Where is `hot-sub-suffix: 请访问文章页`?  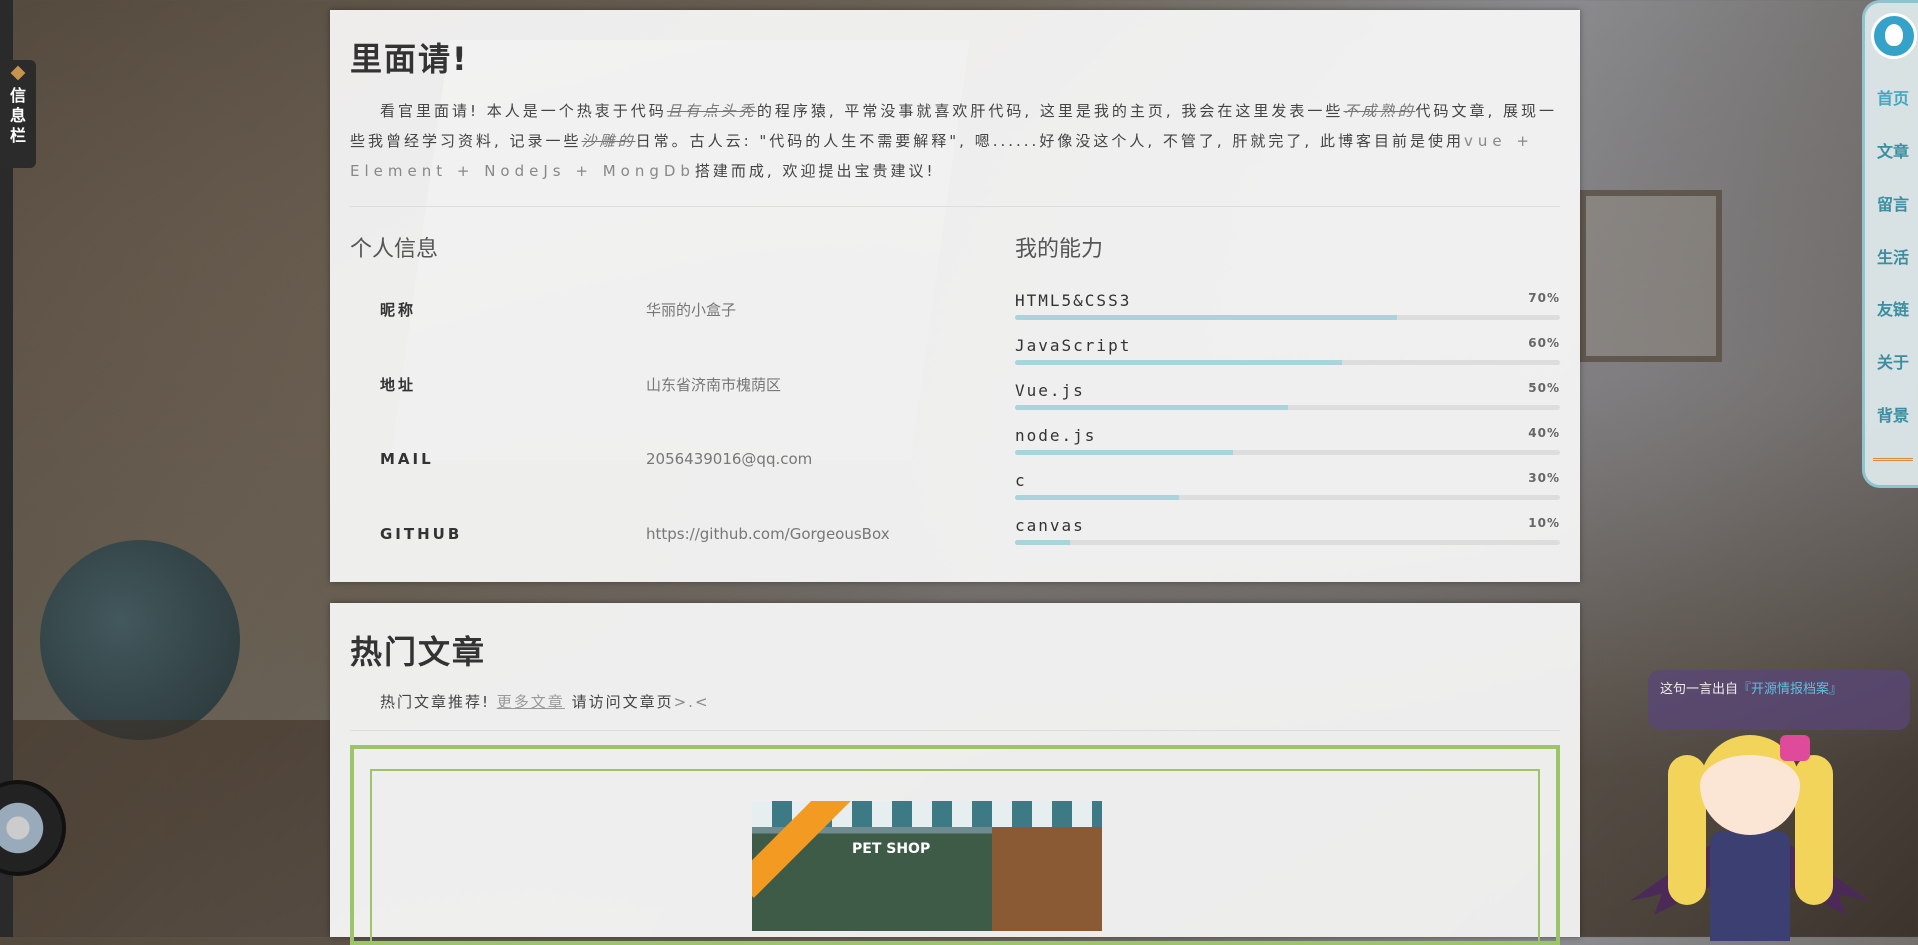 hot-sub-suffix: 请访问文章页 is located at coordinates (622, 702).